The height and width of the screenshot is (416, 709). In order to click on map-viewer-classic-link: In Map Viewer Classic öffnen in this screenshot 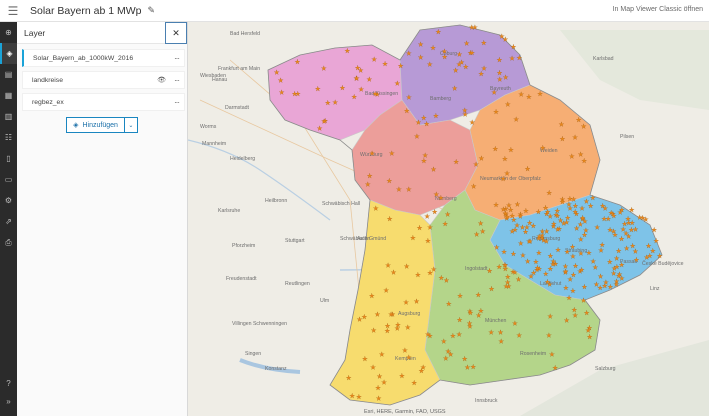, I will do `click(658, 9)`.